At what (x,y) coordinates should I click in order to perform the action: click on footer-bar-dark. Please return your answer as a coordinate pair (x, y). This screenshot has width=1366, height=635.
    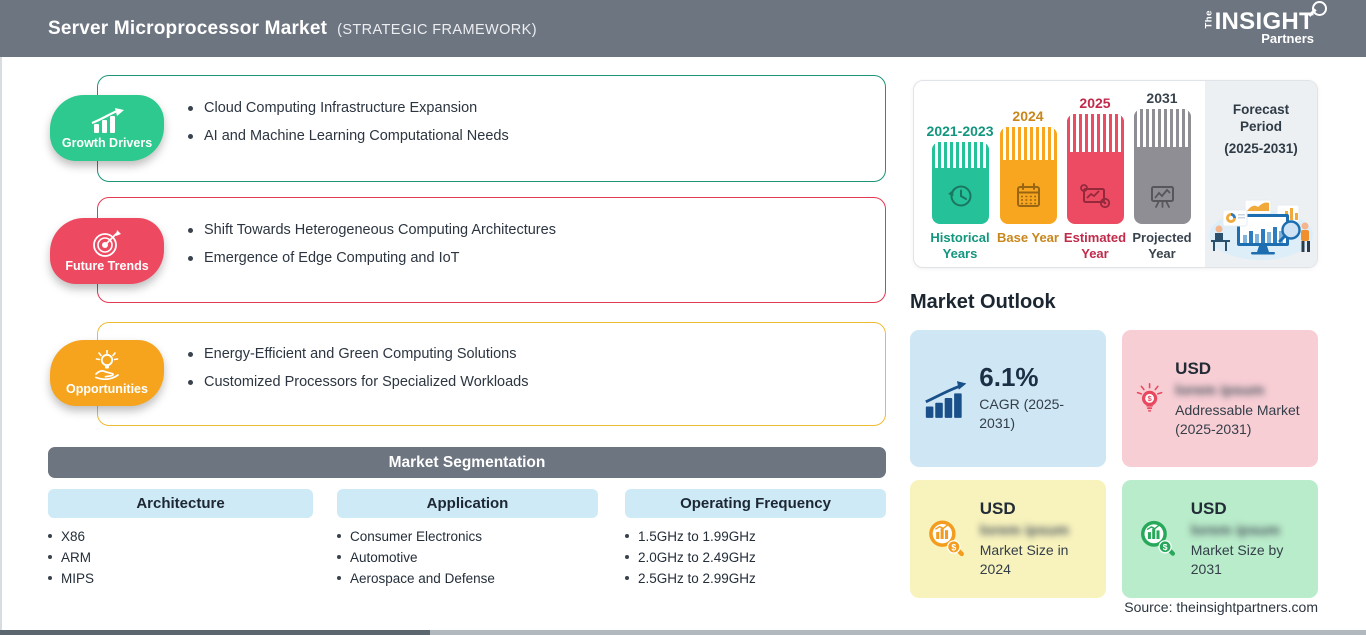
    Looking at the image, I should click on (215, 632).